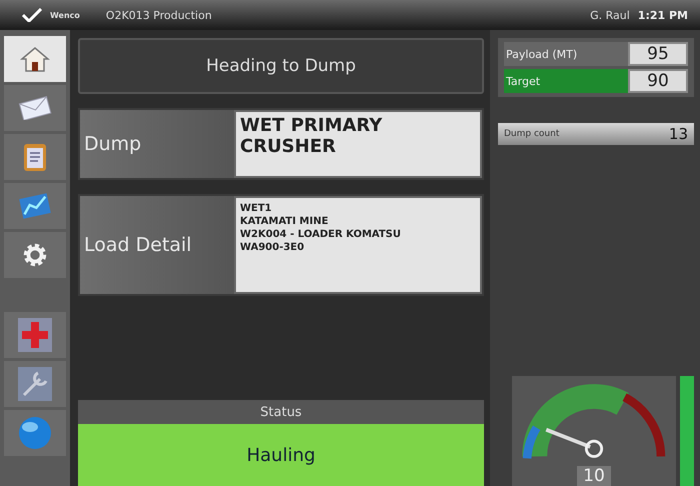 The height and width of the screenshot is (486, 700). Describe the element at coordinates (663, 15) in the screenshot. I see `clock-time: 1:21 PM` at that location.